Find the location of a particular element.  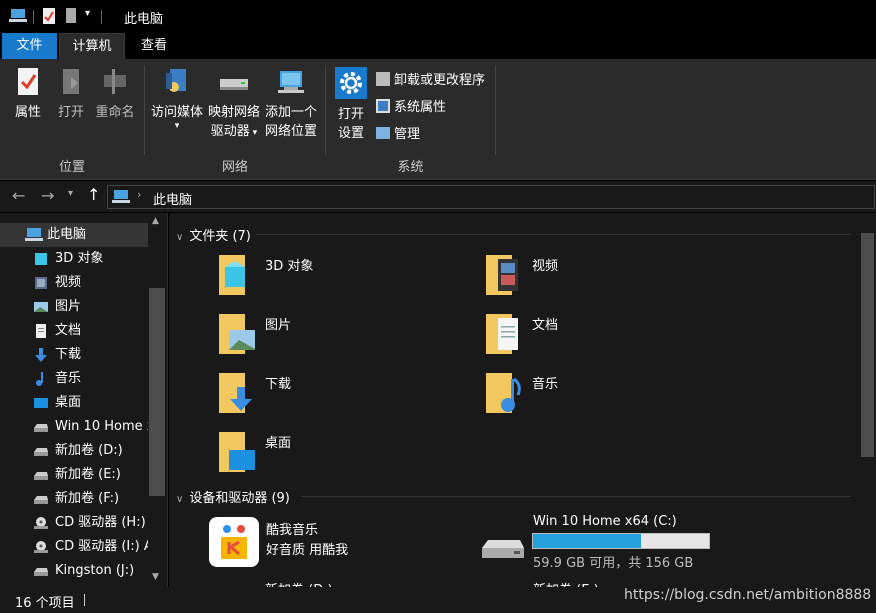

system-properties-icon is located at coordinates (383, 106).